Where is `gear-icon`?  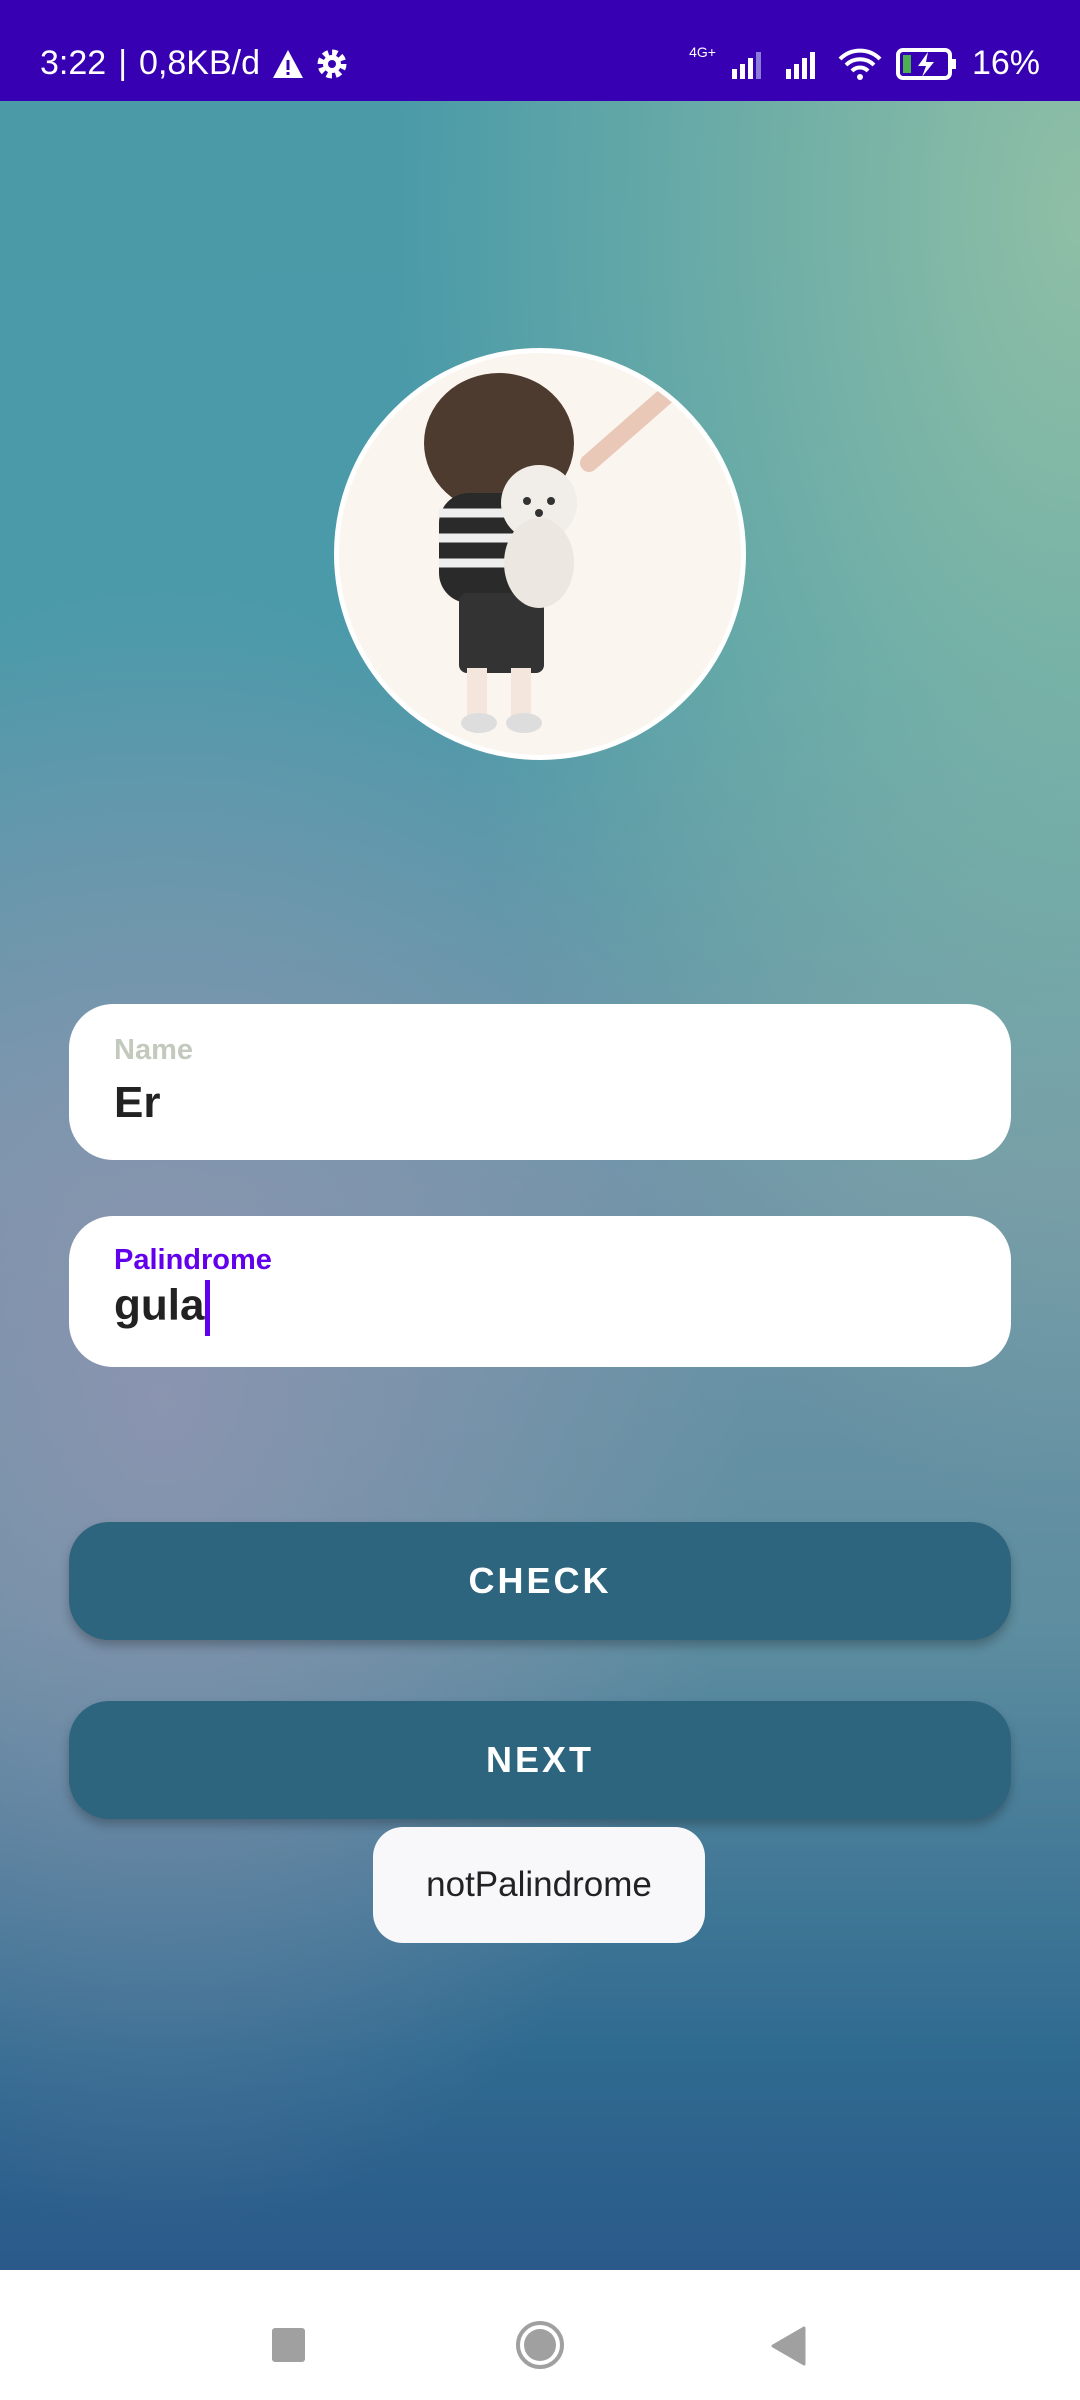 gear-icon is located at coordinates (332, 63).